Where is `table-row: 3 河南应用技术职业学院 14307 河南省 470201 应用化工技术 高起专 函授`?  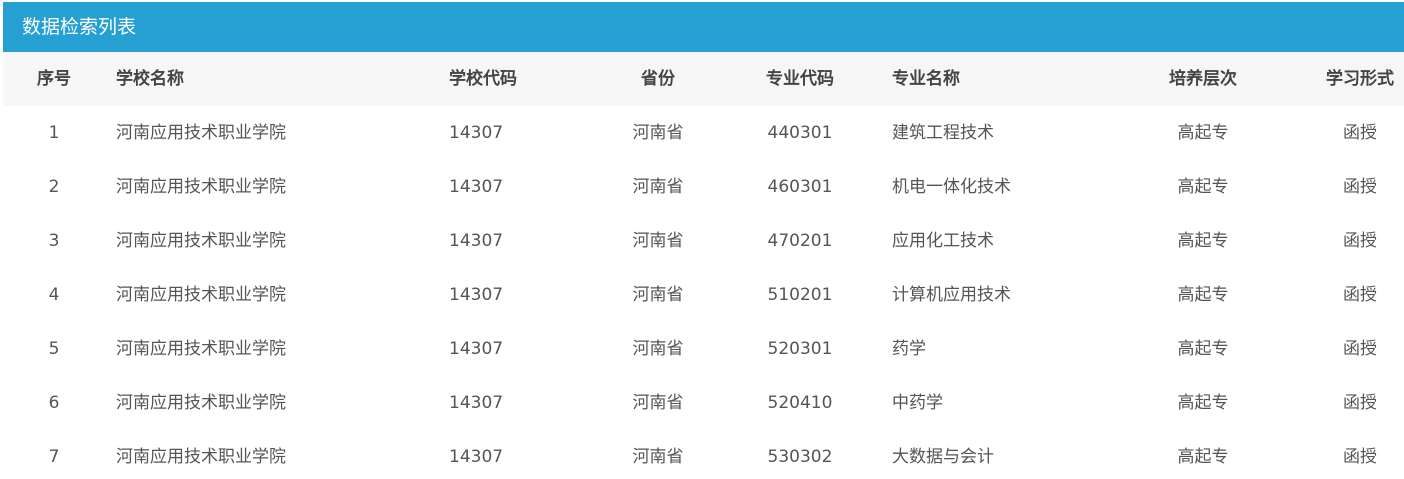
table-row: 3 河南应用技术职业学院 14307 河南省 470201 应用化工技术 高起专 函授 is located at coordinates (703, 241).